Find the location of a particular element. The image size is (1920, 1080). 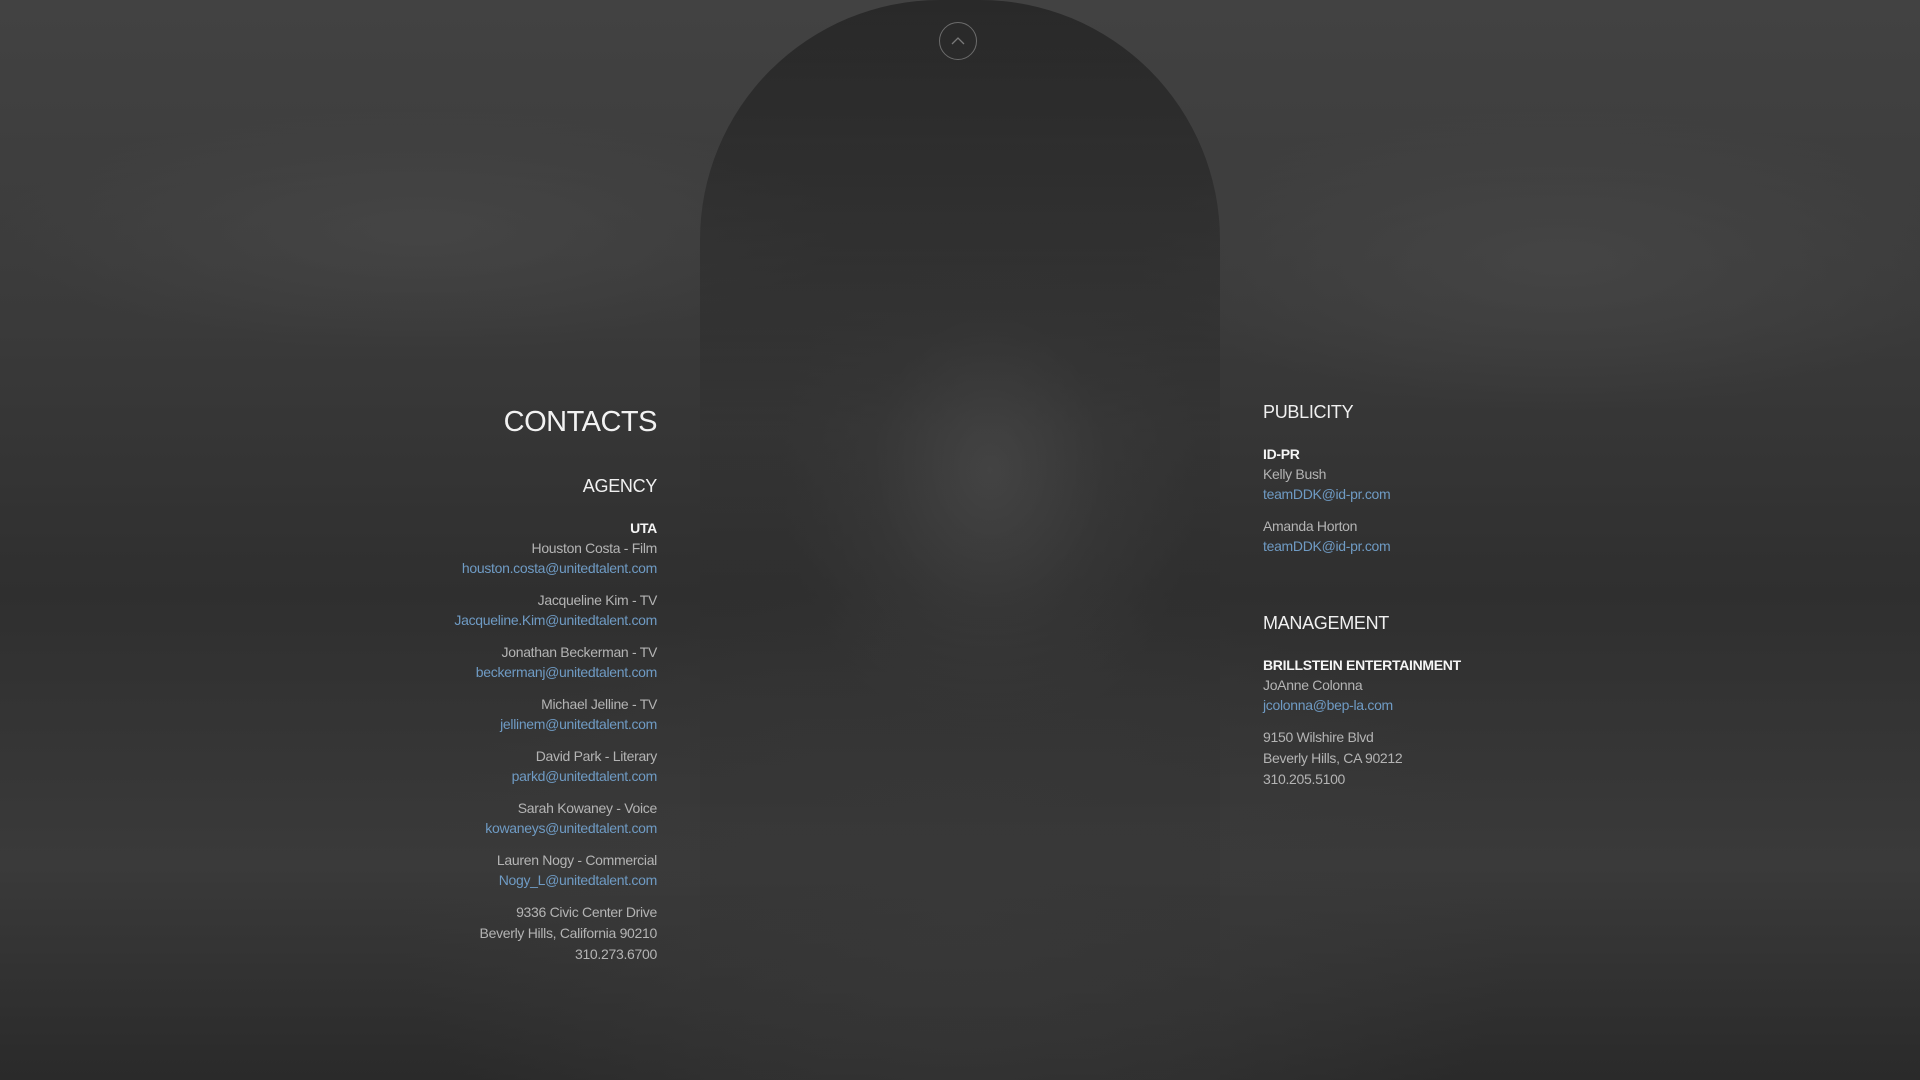

address-line: 9150 Wilshire Blvd is located at coordinates (1318, 737).